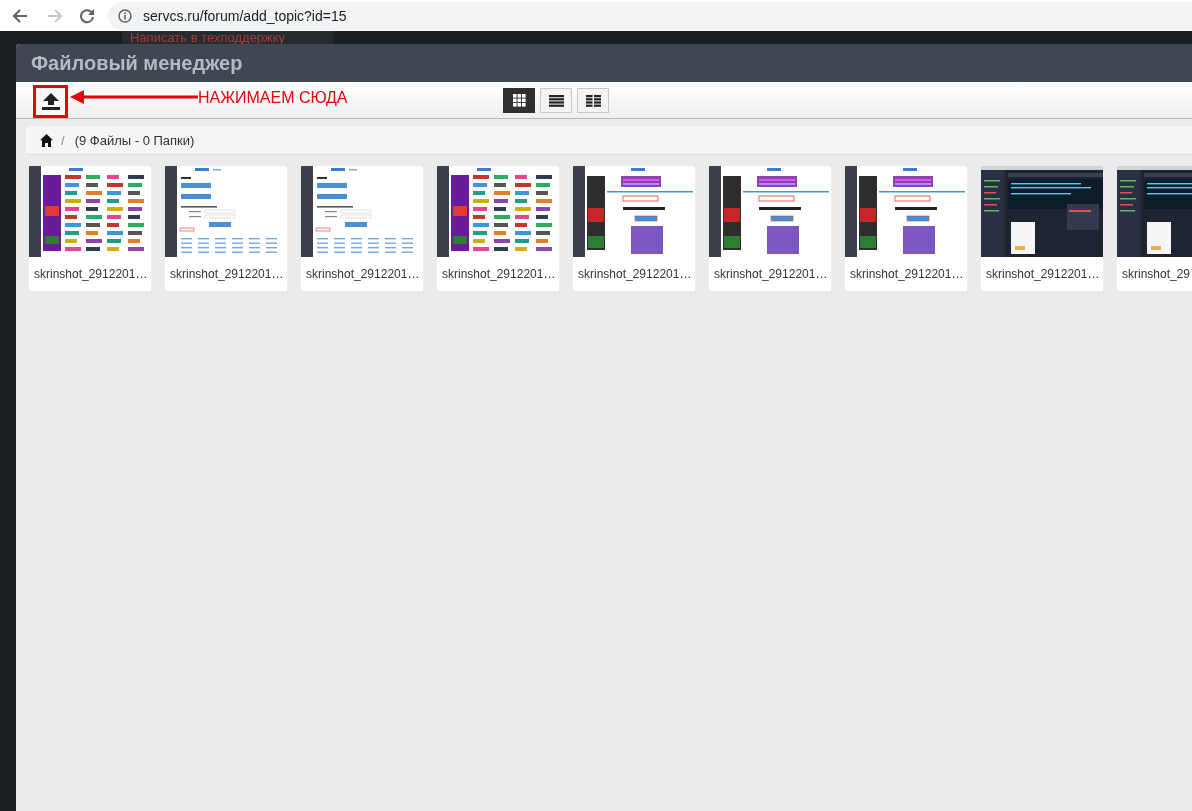  Describe the element at coordinates (1156, 274) in the screenshot. I see `file-name: skrinshot_29` at that location.